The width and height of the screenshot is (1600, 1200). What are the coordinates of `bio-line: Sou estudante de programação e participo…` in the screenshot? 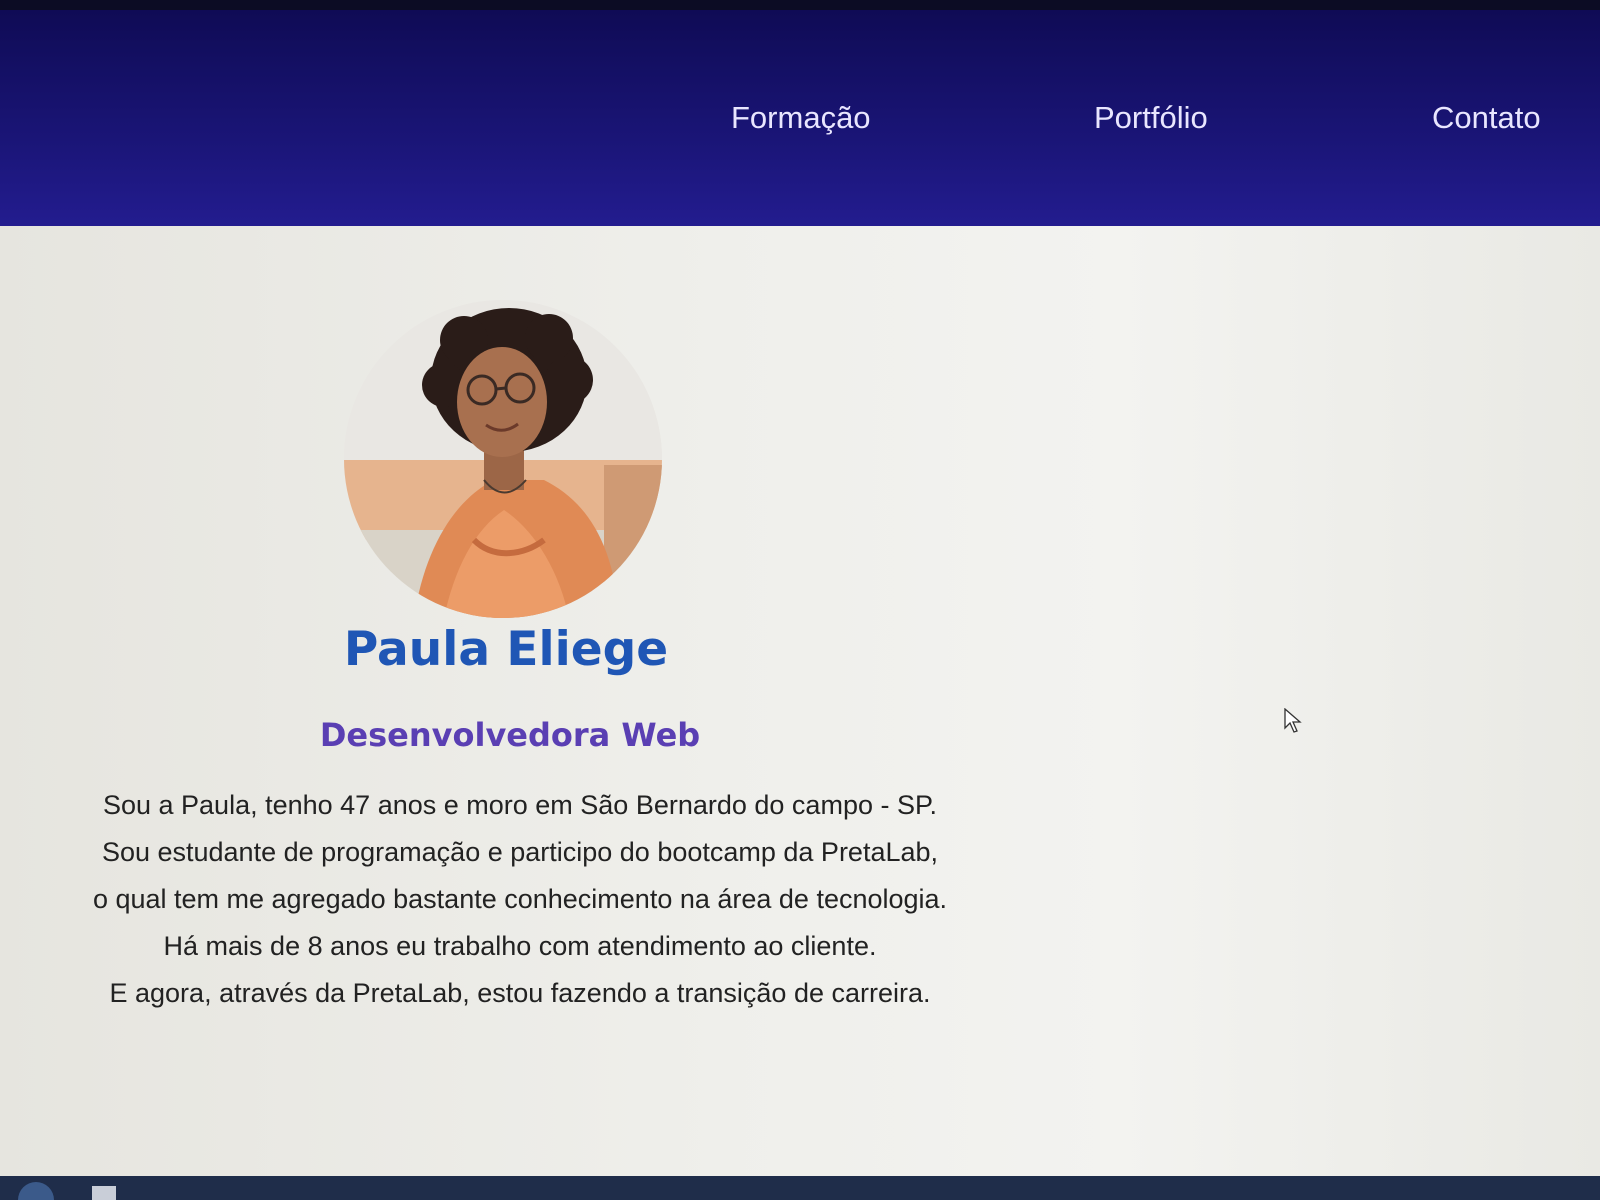 It's located at (520, 852).